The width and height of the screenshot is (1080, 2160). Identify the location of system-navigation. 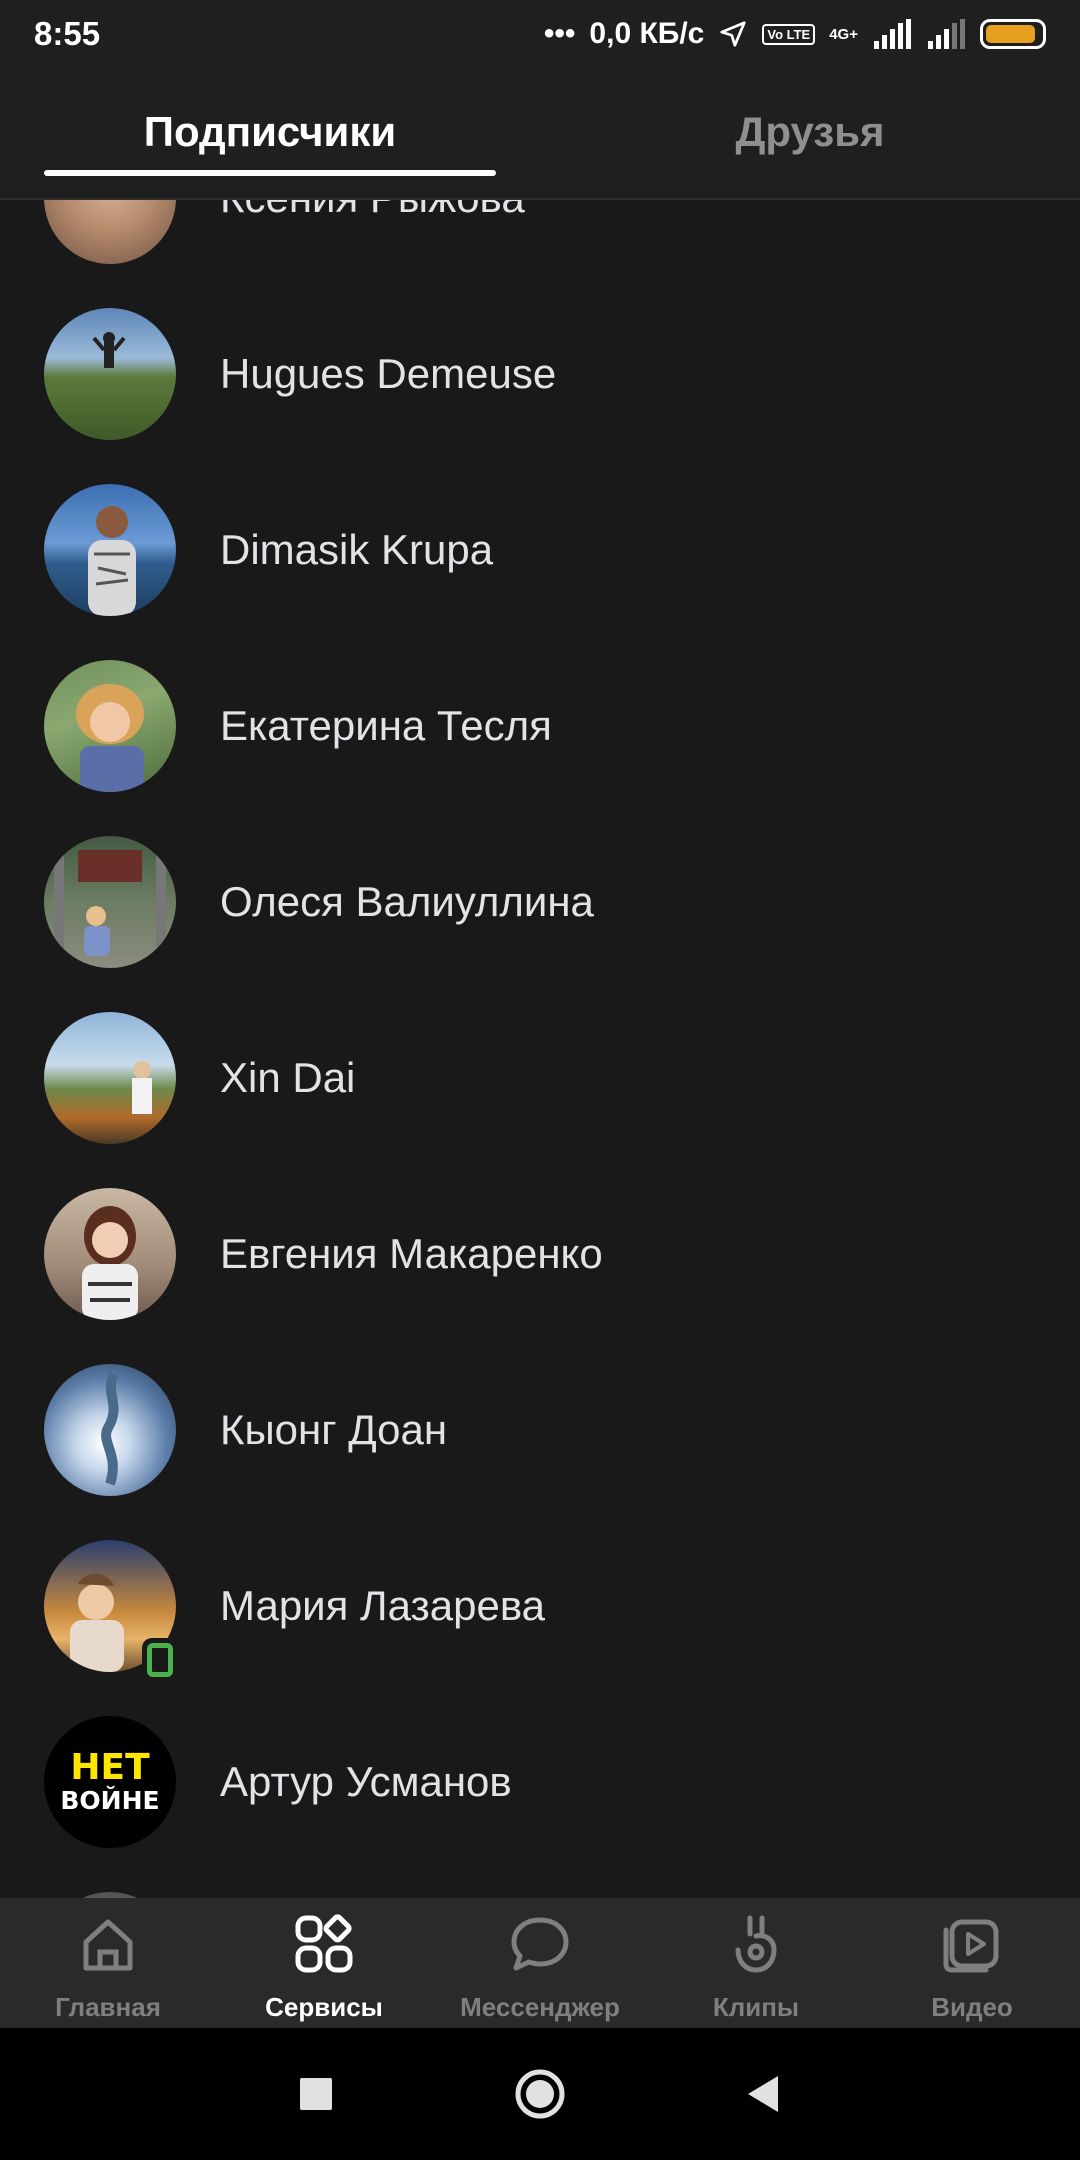
(540, 2094).